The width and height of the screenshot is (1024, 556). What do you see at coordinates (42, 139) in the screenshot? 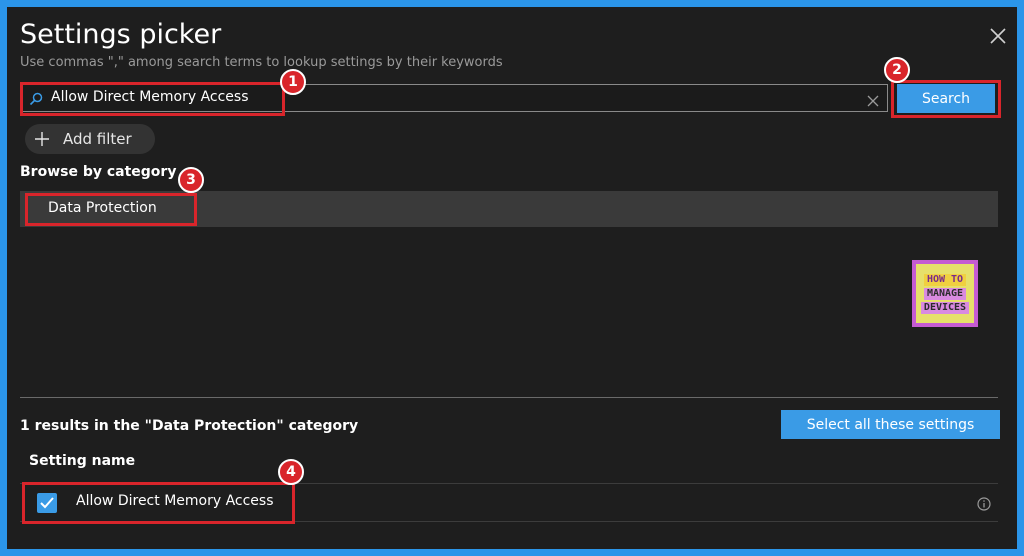
I see `plus-icon` at bounding box center [42, 139].